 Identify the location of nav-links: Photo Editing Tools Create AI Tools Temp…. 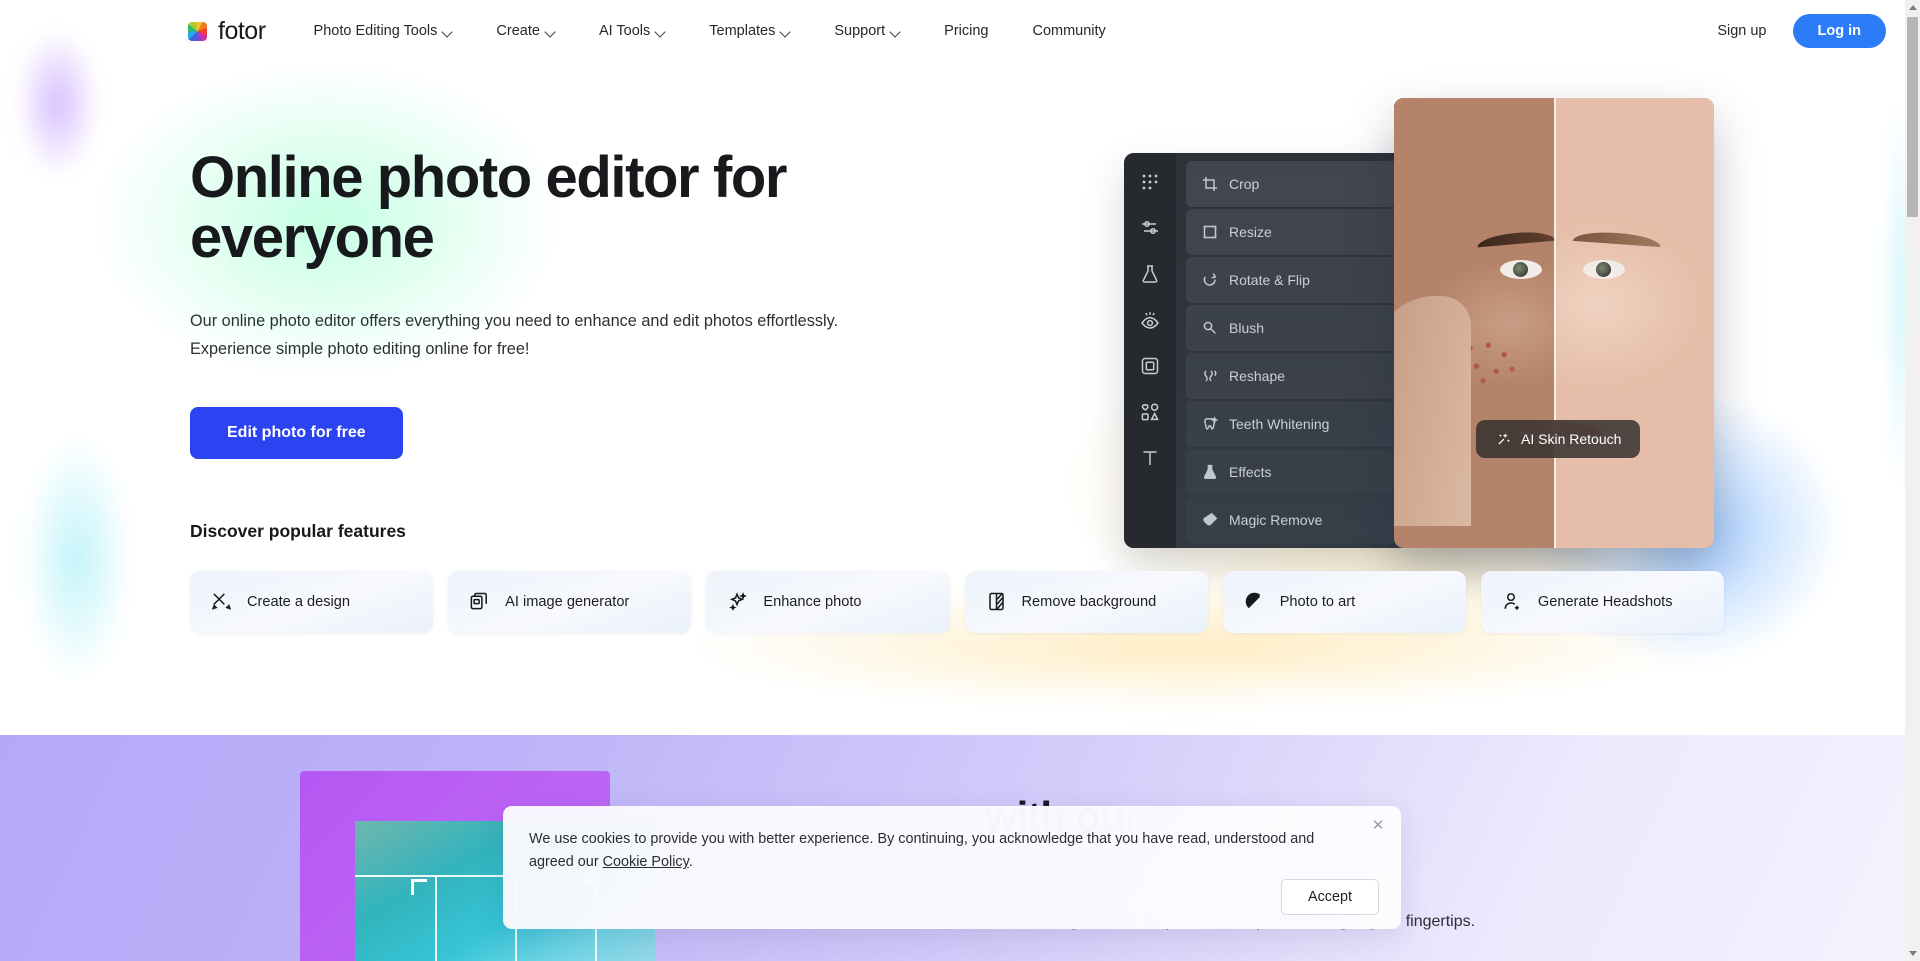
(710, 31).